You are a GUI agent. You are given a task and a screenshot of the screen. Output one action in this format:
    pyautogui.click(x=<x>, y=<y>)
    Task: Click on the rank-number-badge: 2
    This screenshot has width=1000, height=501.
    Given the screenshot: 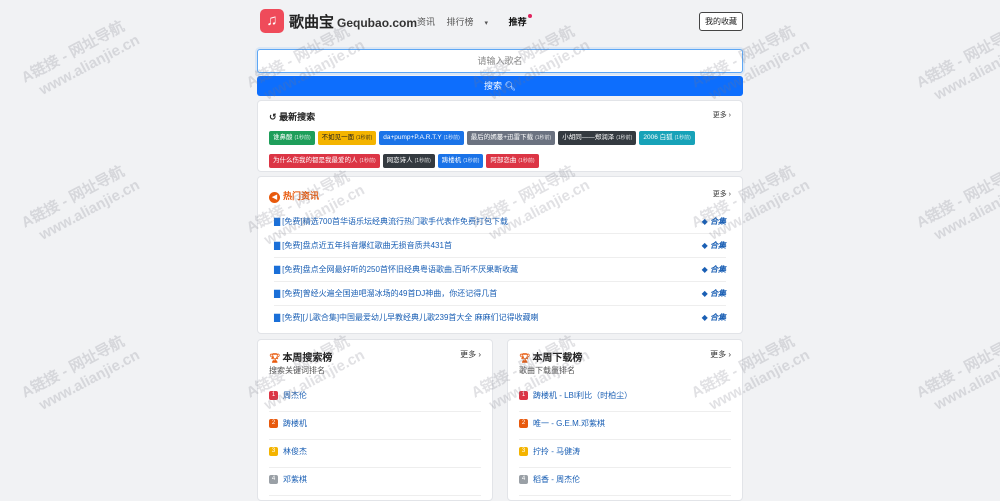 What is the action you would take?
    pyautogui.click(x=273, y=424)
    